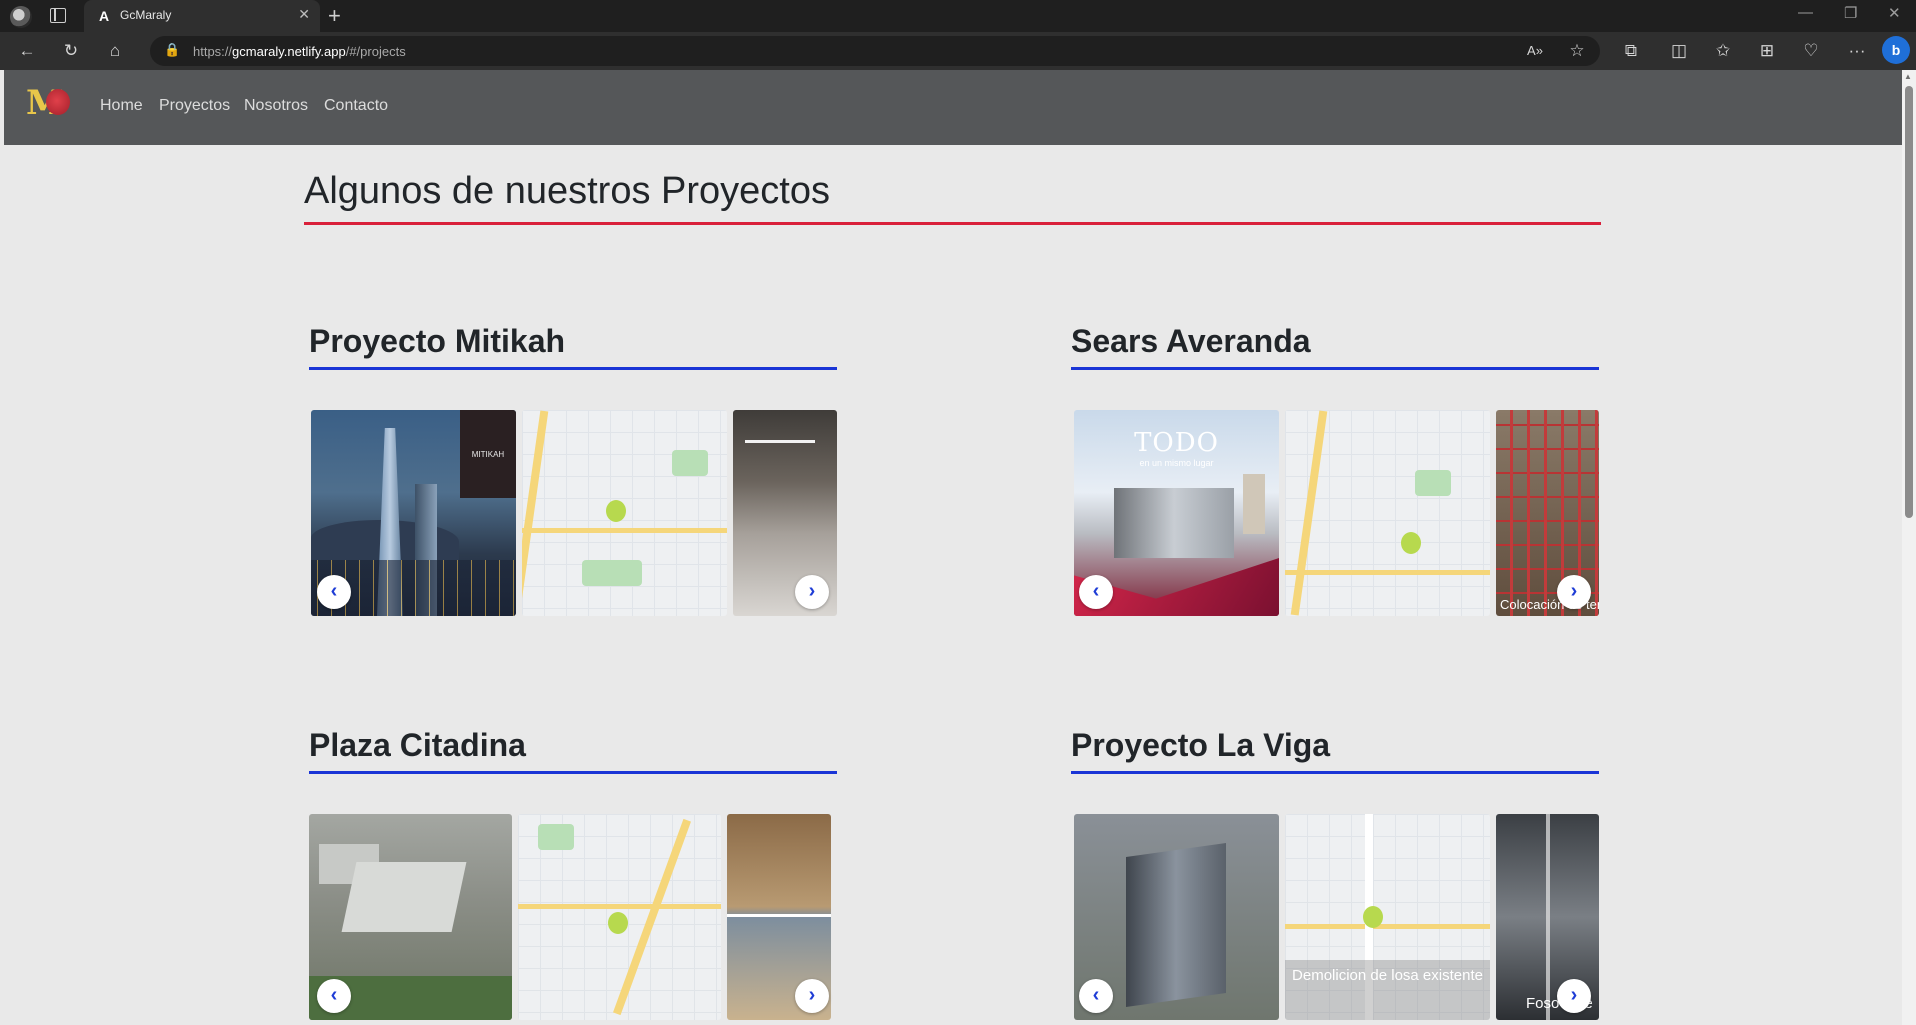 The width and height of the screenshot is (1916, 1025). Describe the element at coordinates (1631, 51) in the screenshot. I see `extensions-icon: ⧉` at that location.